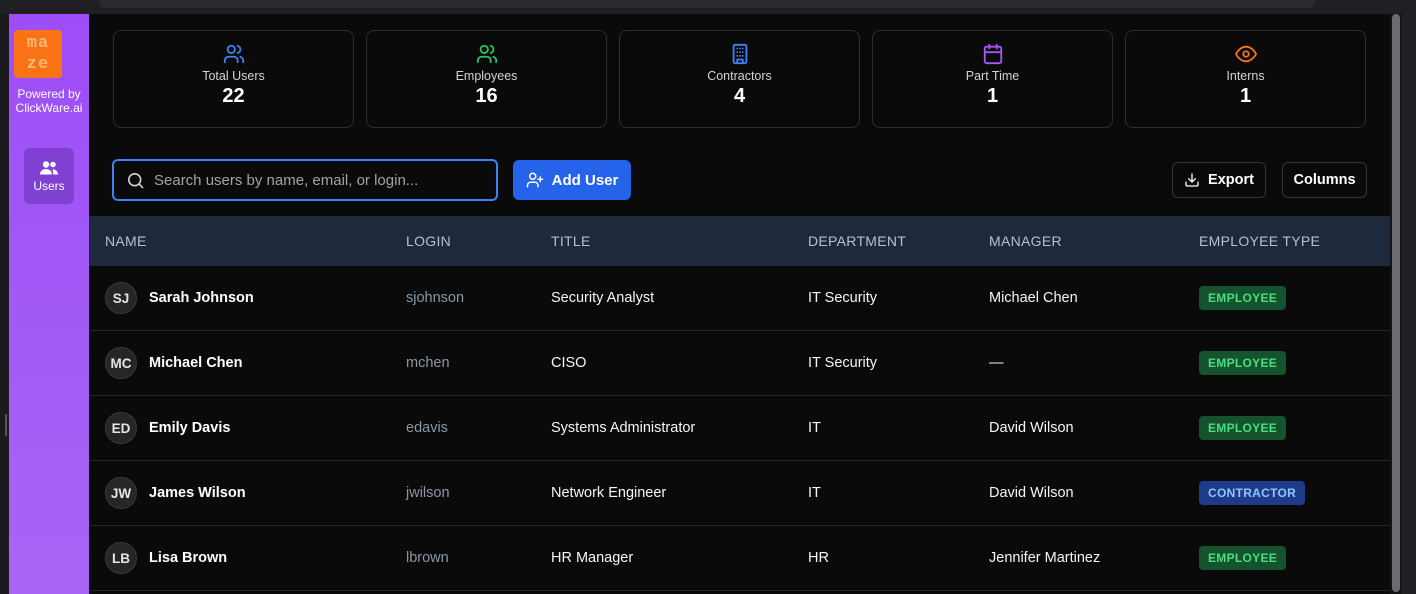  What do you see at coordinates (585, 180) in the screenshot?
I see `add-user-label: Add User` at bounding box center [585, 180].